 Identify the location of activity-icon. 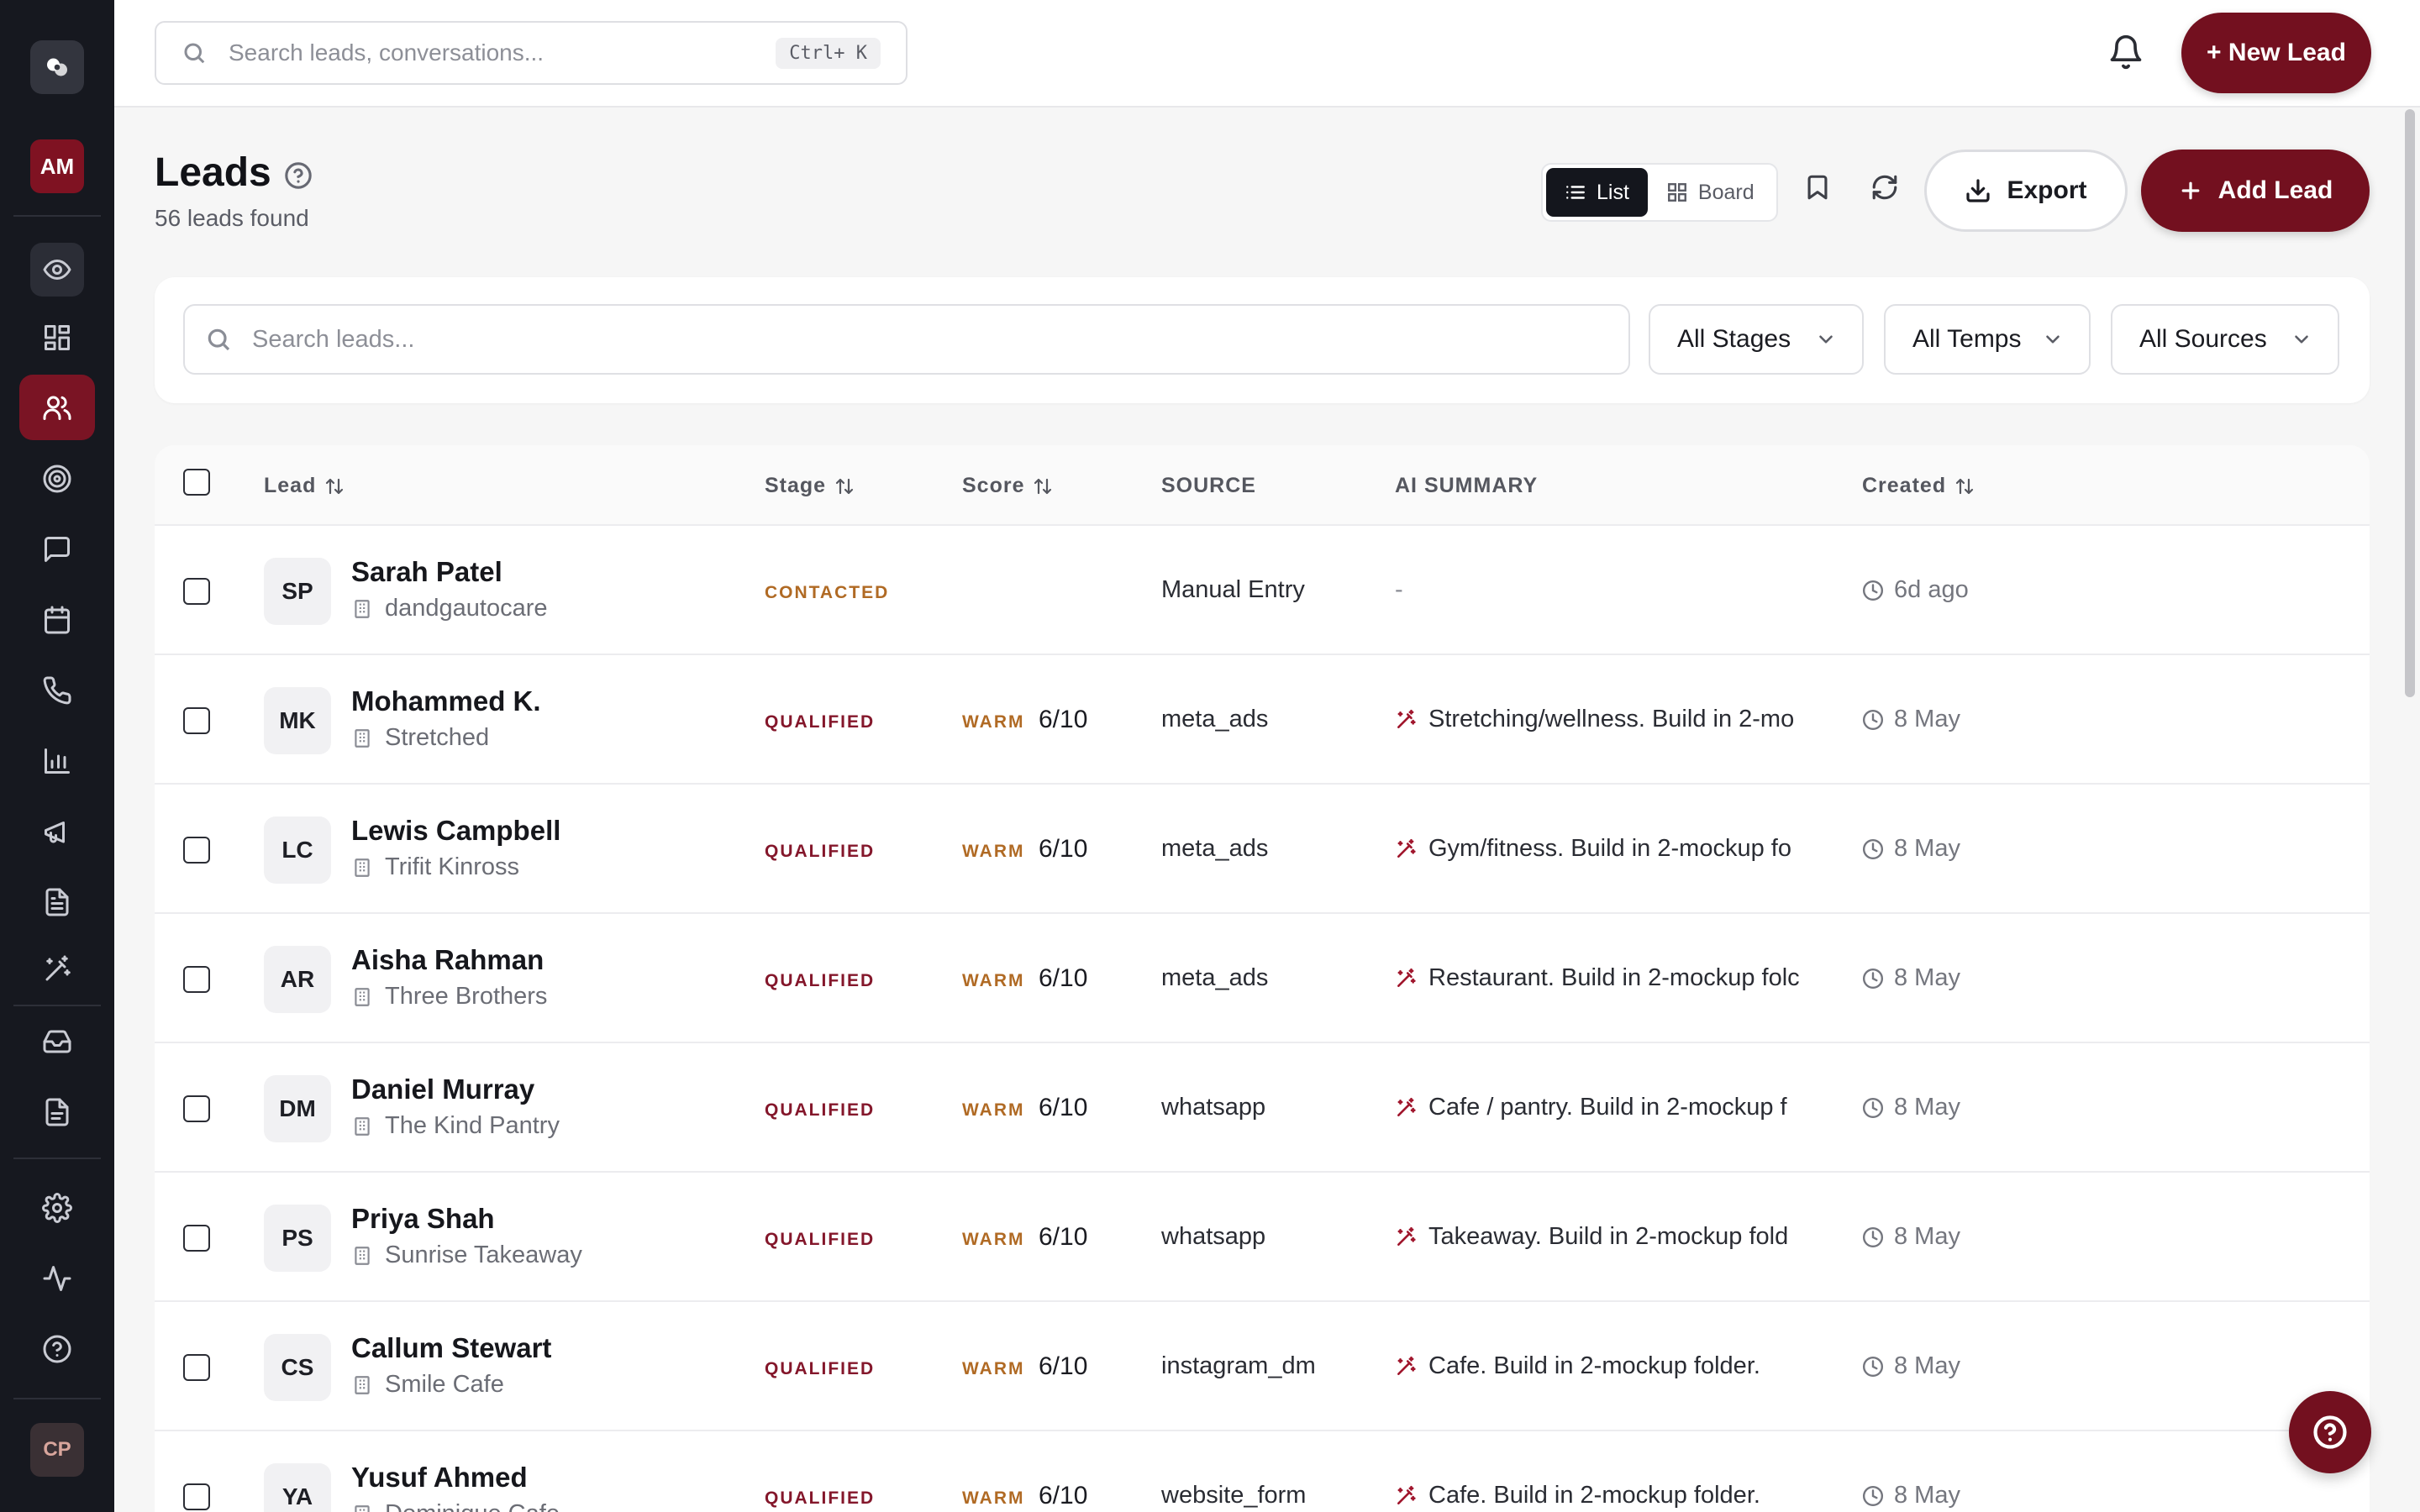
(57, 1278).